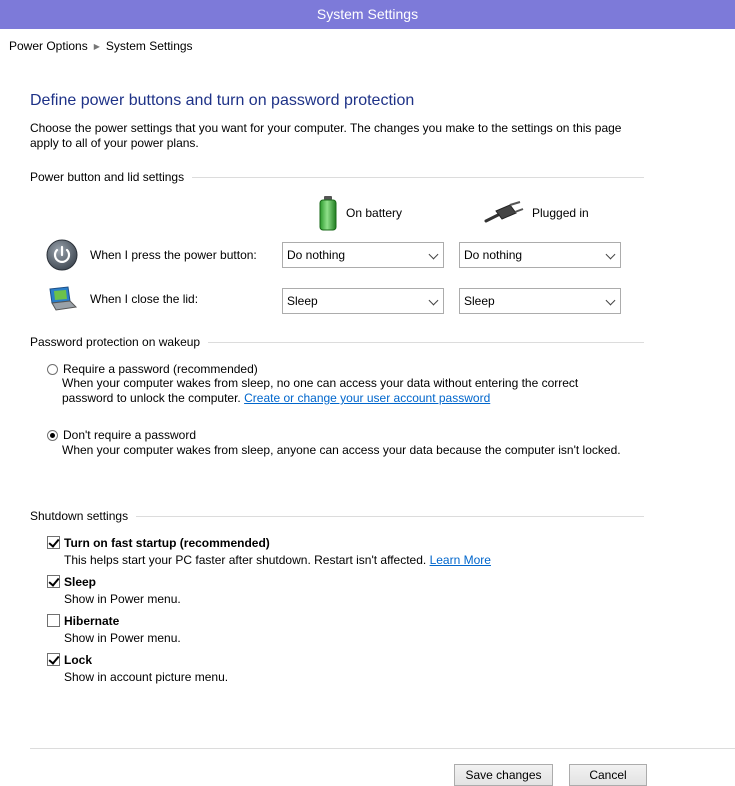  Describe the element at coordinates (363, 301) in the screenshot. I see `close-lid-battery-select: Sleep` at that location.